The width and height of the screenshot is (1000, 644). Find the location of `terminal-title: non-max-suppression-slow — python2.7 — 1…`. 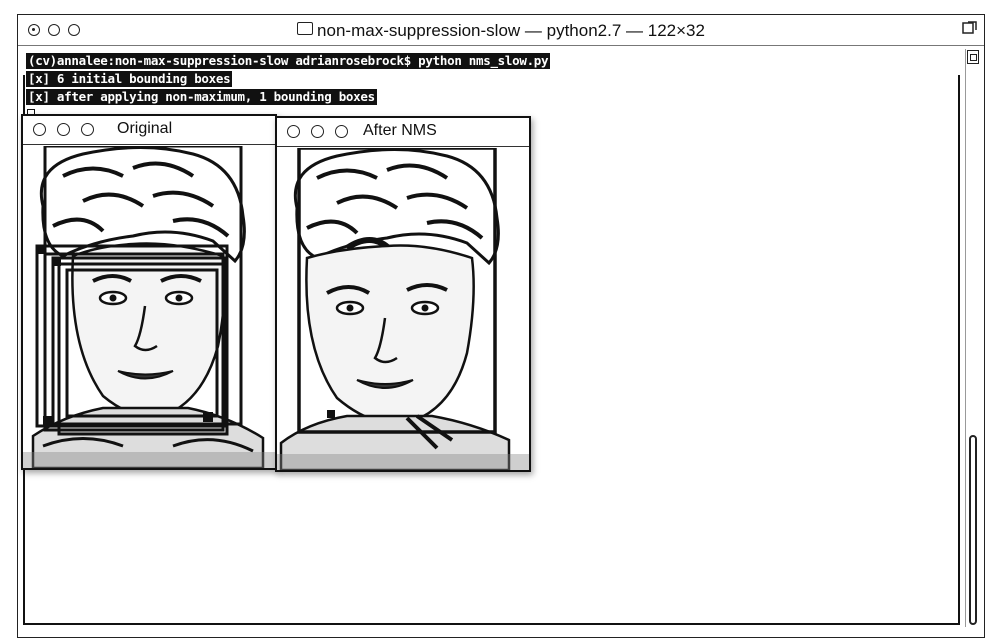

terminal-title: non-max-suppression-slow — python2.7 — 1… is located at coordinates (511, 30).